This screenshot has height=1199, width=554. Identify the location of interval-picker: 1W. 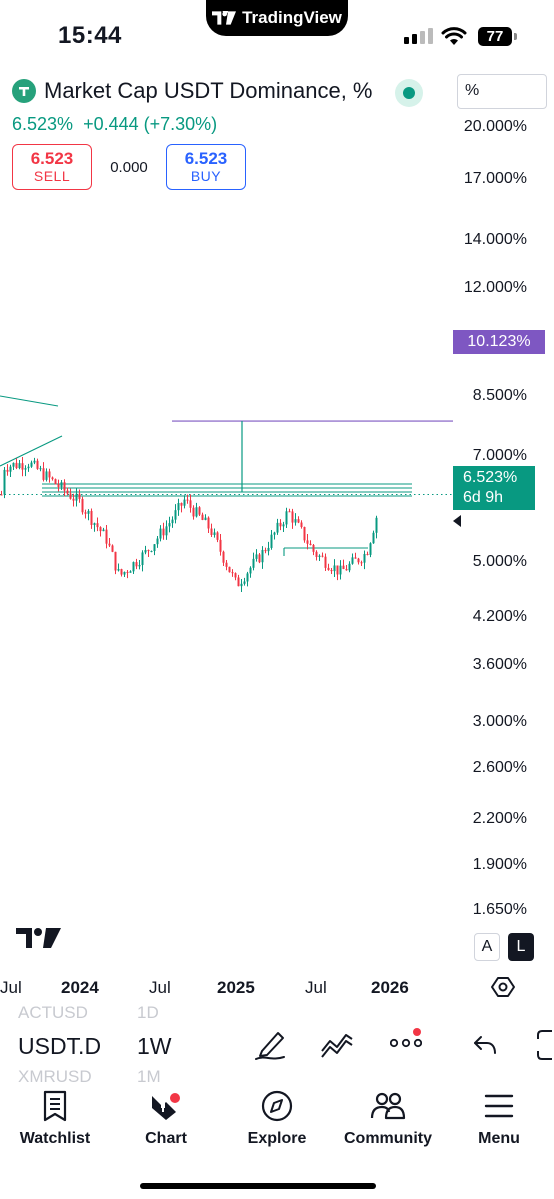
(154, 1046).